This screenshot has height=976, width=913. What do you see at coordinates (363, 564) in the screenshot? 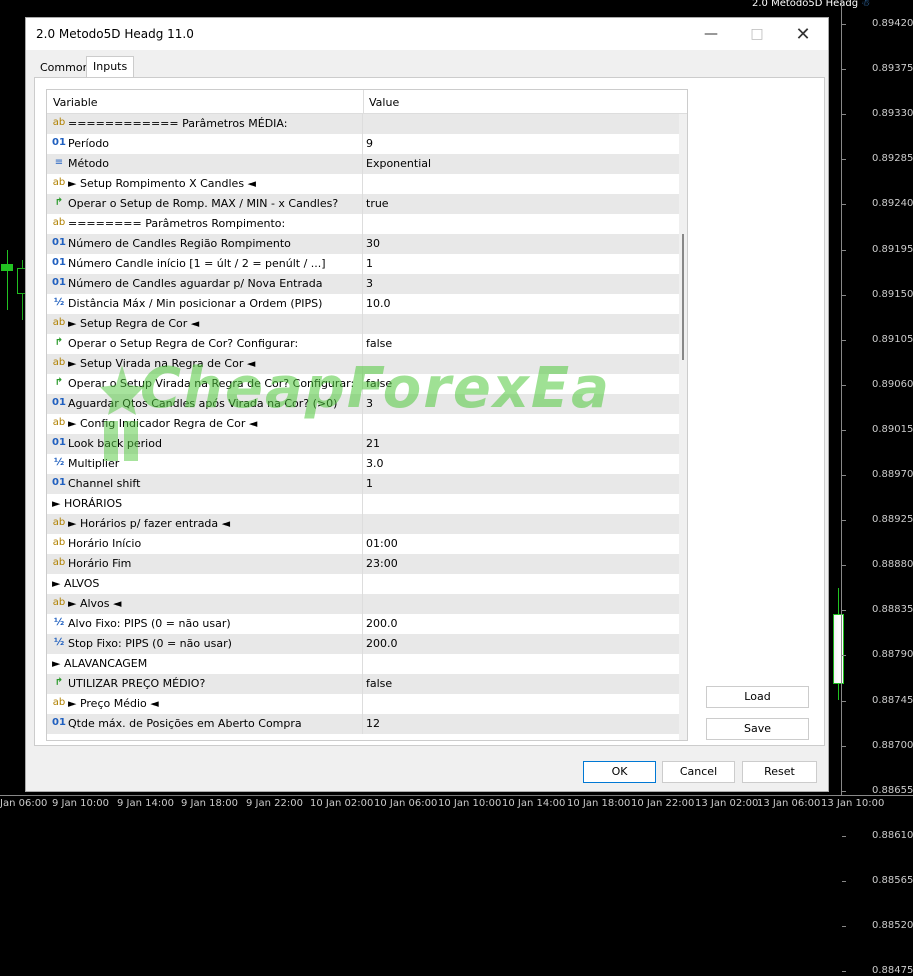
I see `table-row: ab Horário Fim 23:00` at bounding box center [363, 564].